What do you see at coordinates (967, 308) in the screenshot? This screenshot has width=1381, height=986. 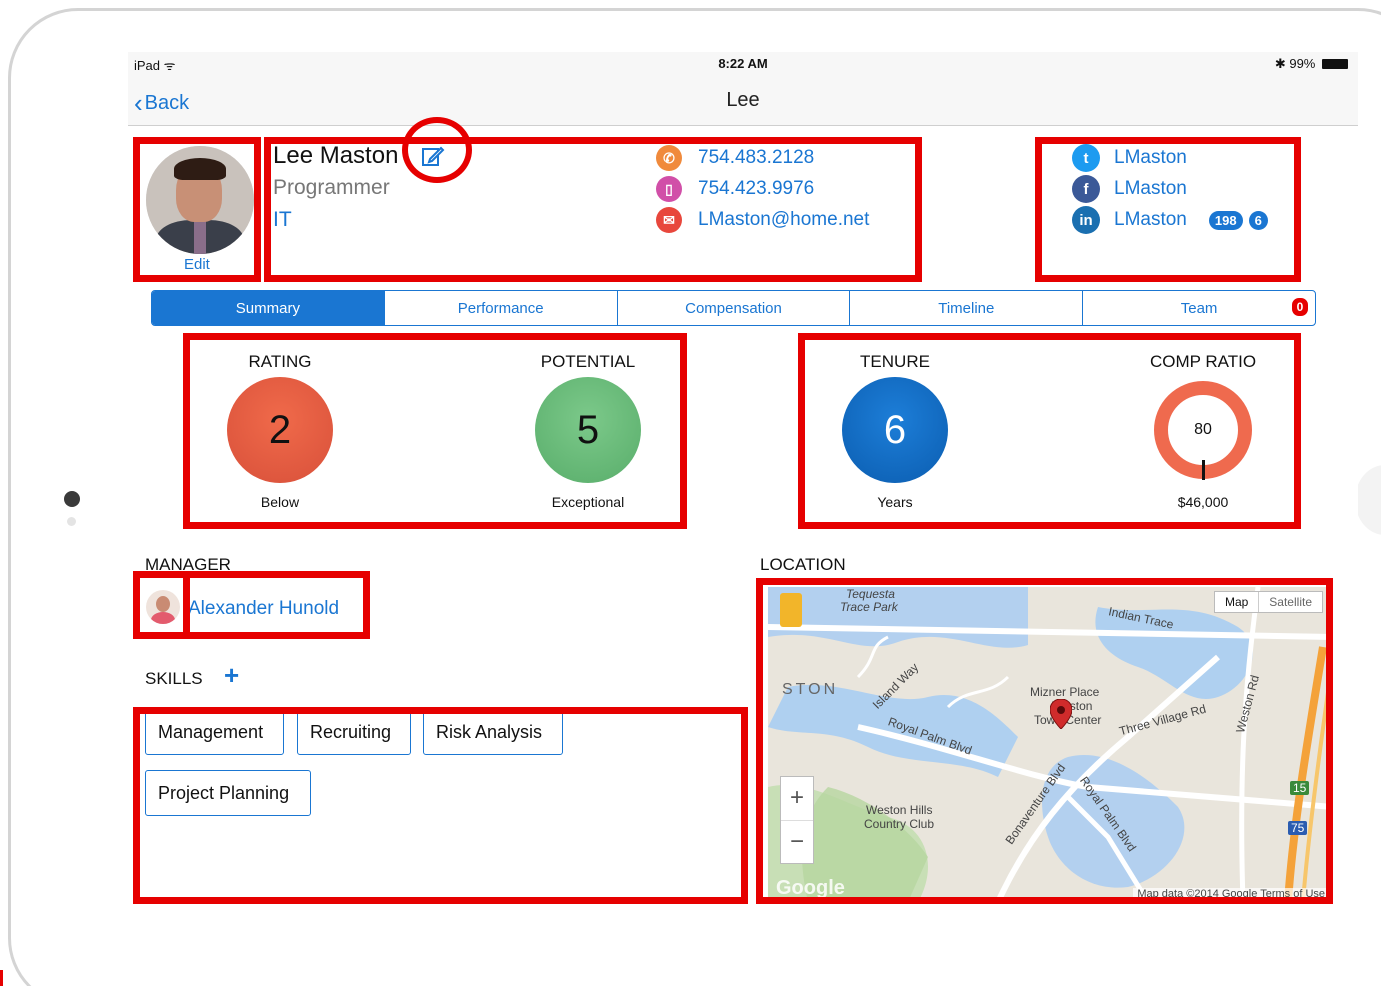 I see `tab-timeline: Timeline` at bounding box center [967, 308].